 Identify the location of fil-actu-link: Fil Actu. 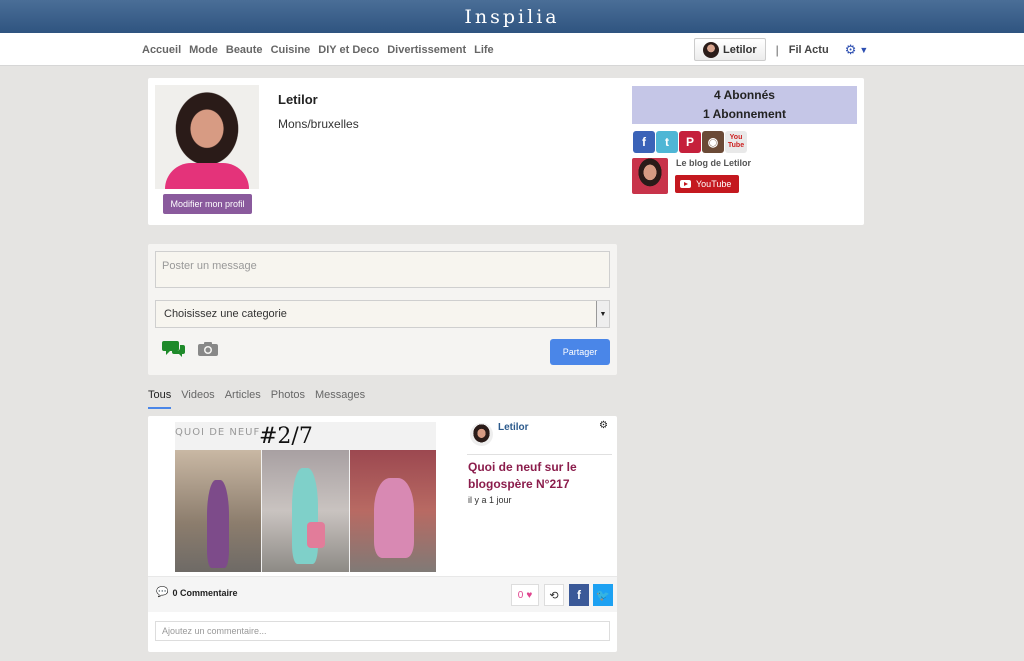
(809, 50).